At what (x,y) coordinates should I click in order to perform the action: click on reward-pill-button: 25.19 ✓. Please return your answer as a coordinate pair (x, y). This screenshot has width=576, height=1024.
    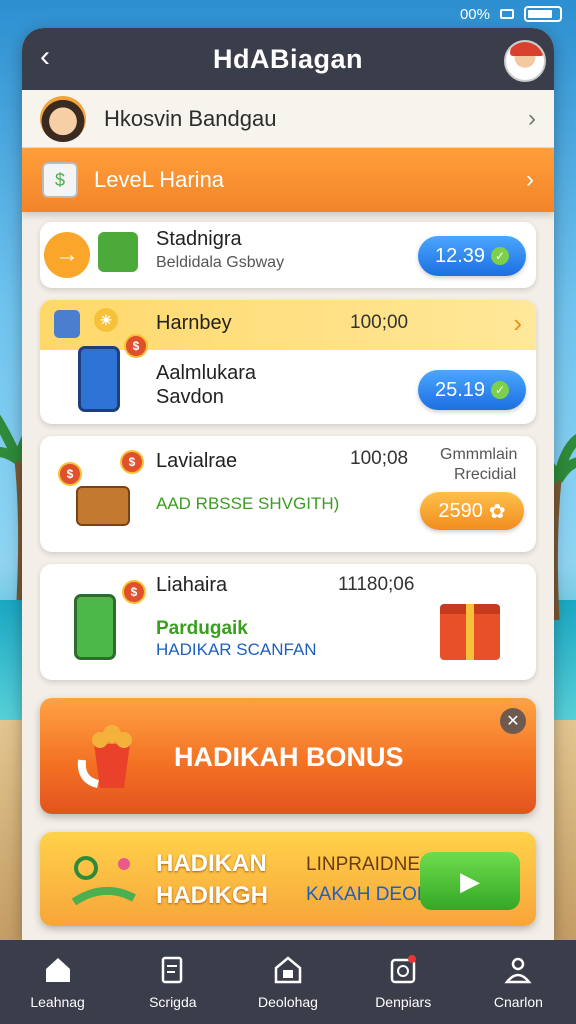
    Looking at the image, I should click on (472, 390).